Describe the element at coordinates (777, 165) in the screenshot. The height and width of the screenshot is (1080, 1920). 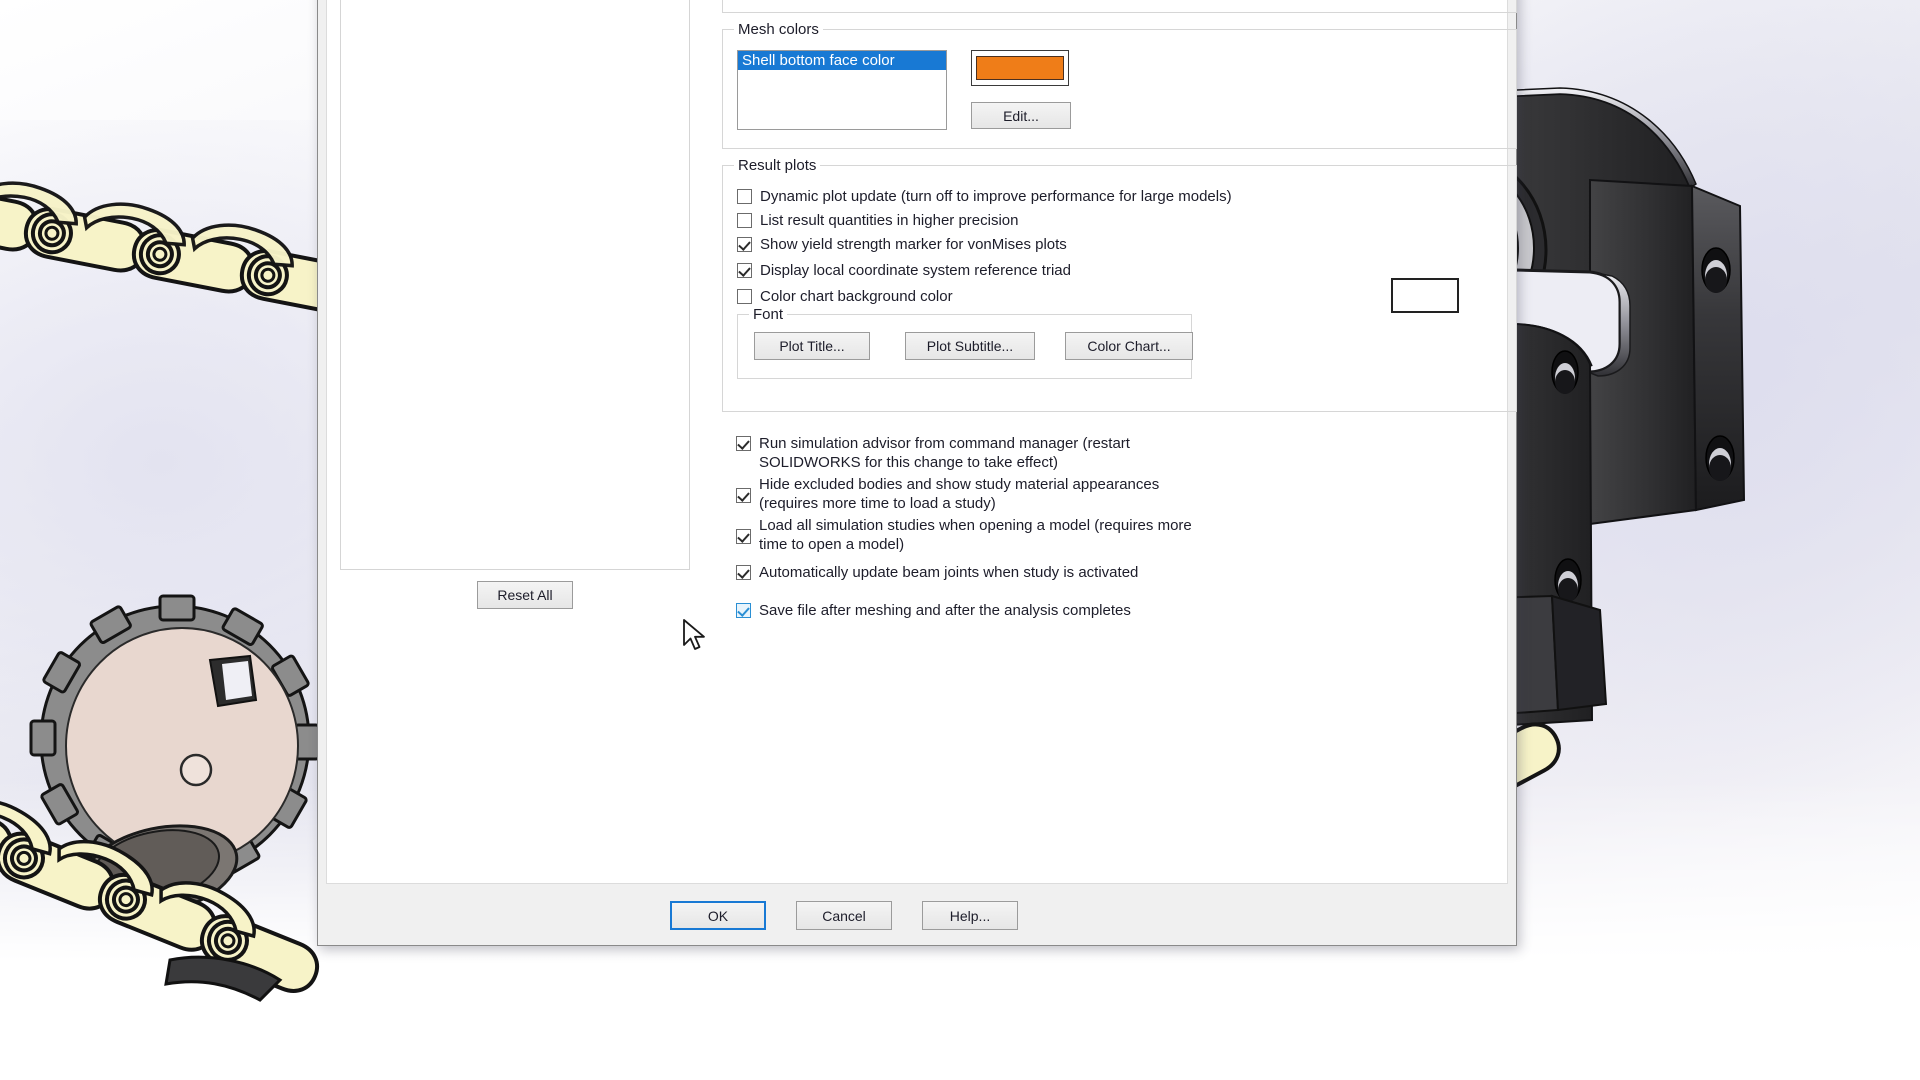
I see `group-result-plots-legend: Result plots` at that location.